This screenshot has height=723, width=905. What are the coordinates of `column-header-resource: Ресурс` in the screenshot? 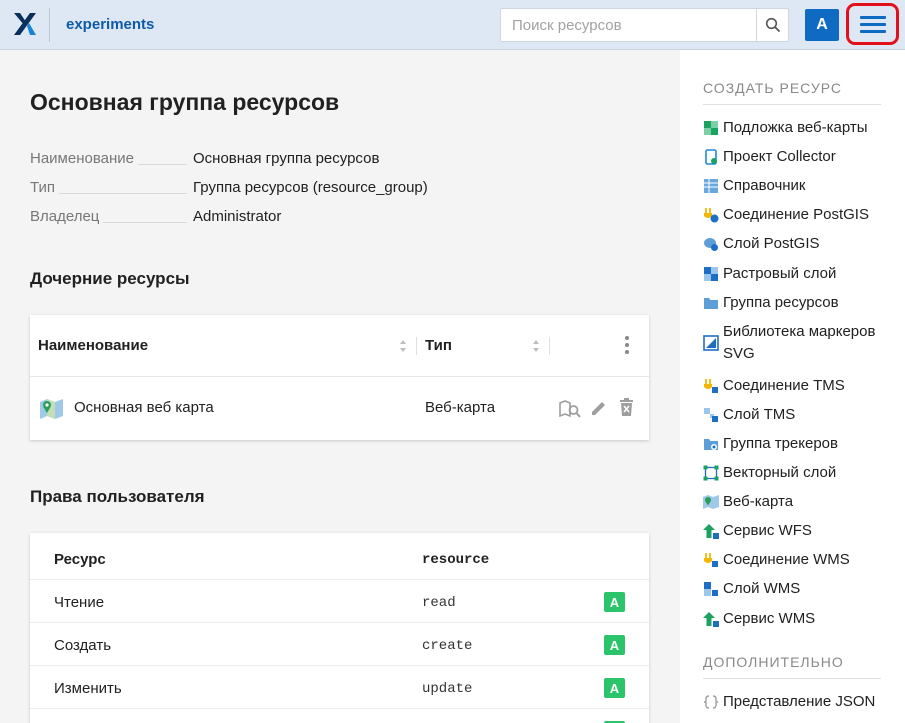 It's located at (80, 559).